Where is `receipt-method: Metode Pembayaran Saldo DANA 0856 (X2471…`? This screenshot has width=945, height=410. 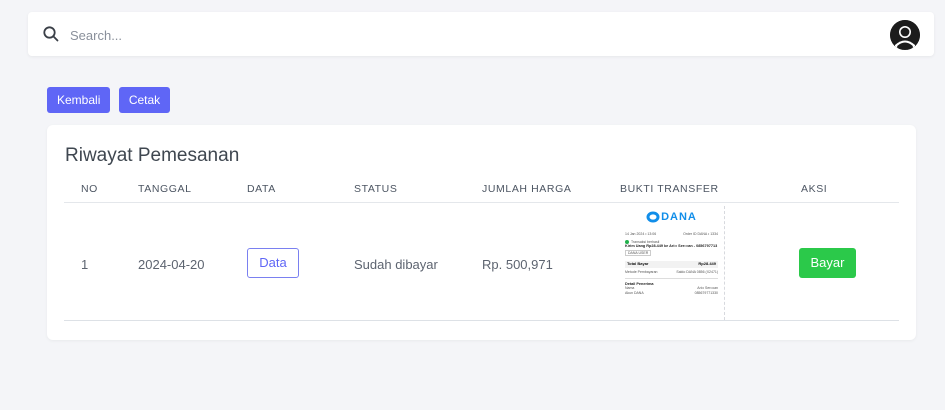
receipt-method: Metode Pembayaran Saldo DANA 0856 (X2471… is located at coordinates (671, 272).